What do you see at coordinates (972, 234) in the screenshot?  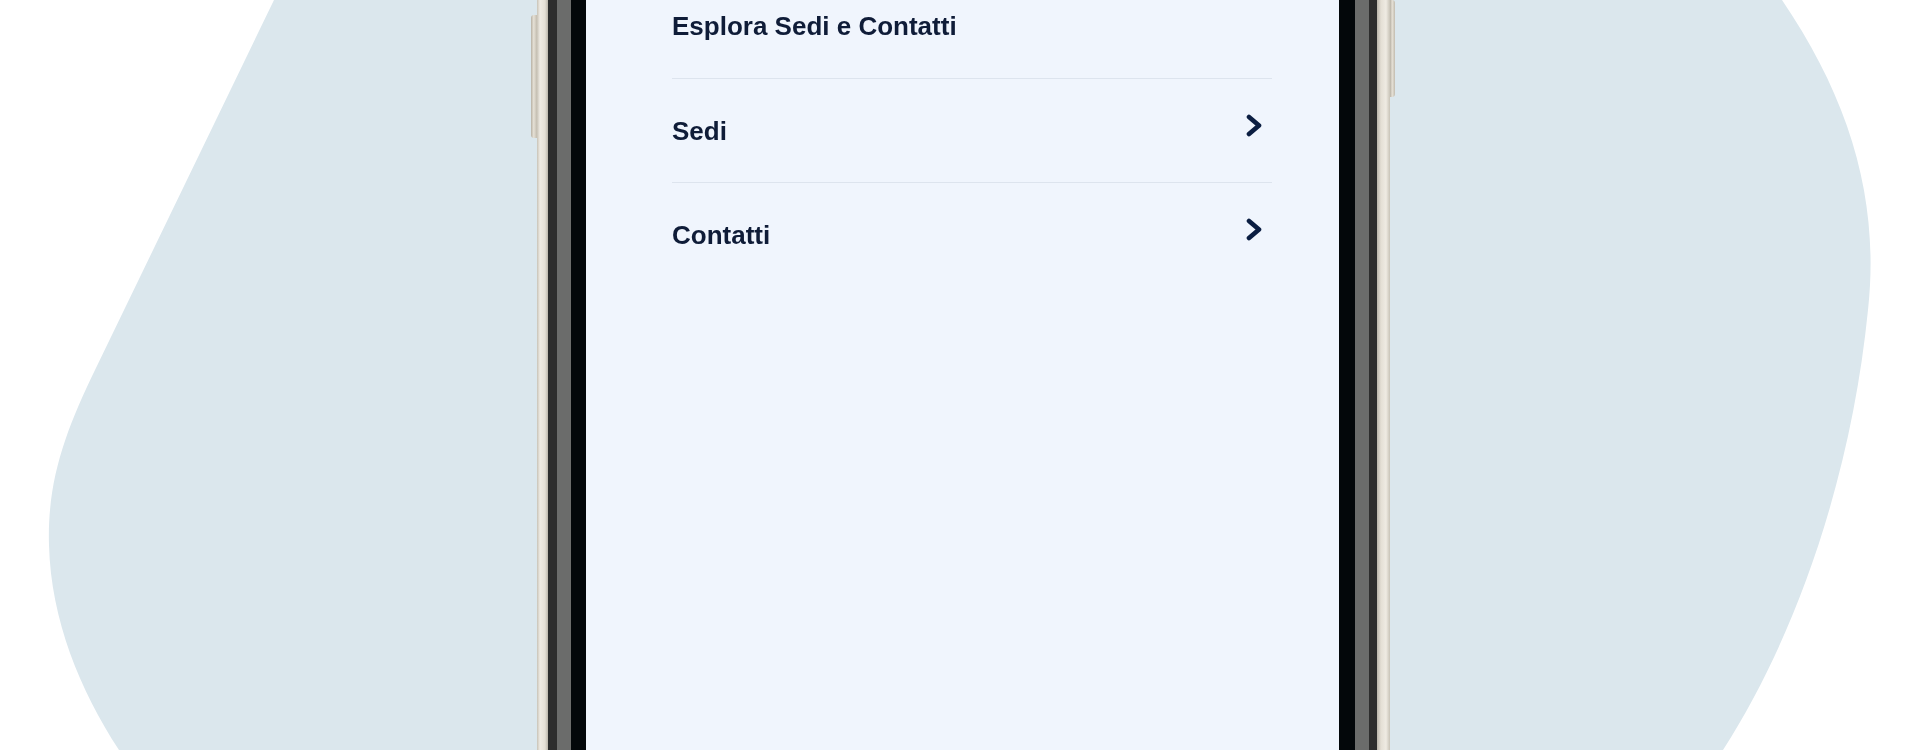 I see `list-item: Contatti` at bounding box center [972, 234].